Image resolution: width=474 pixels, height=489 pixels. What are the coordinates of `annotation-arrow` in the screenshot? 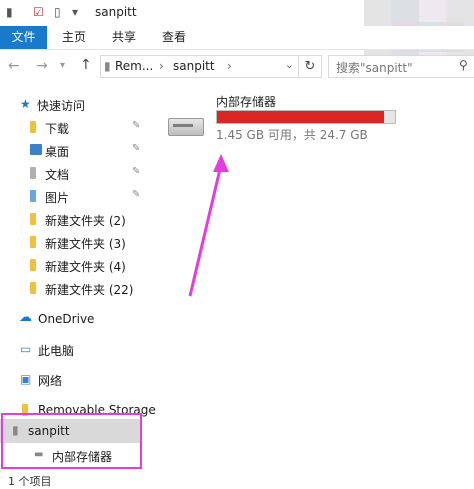 It's located at (208, 225).